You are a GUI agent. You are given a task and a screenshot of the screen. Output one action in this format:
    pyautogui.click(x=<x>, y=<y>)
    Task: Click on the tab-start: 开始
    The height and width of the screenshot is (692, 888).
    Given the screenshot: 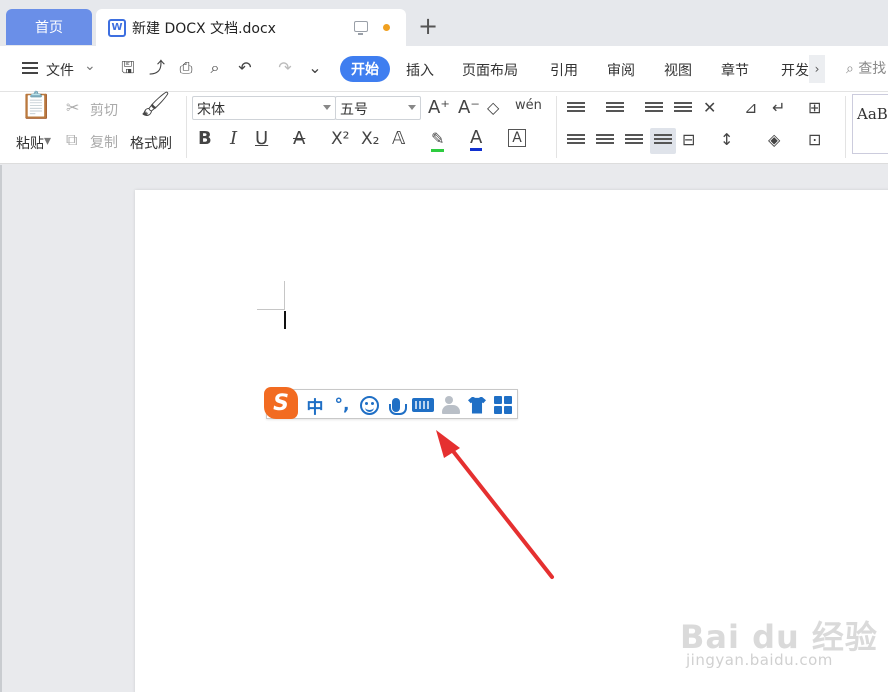 What is the action you would take?
    pyautogui.click(x=365, y=69)
    